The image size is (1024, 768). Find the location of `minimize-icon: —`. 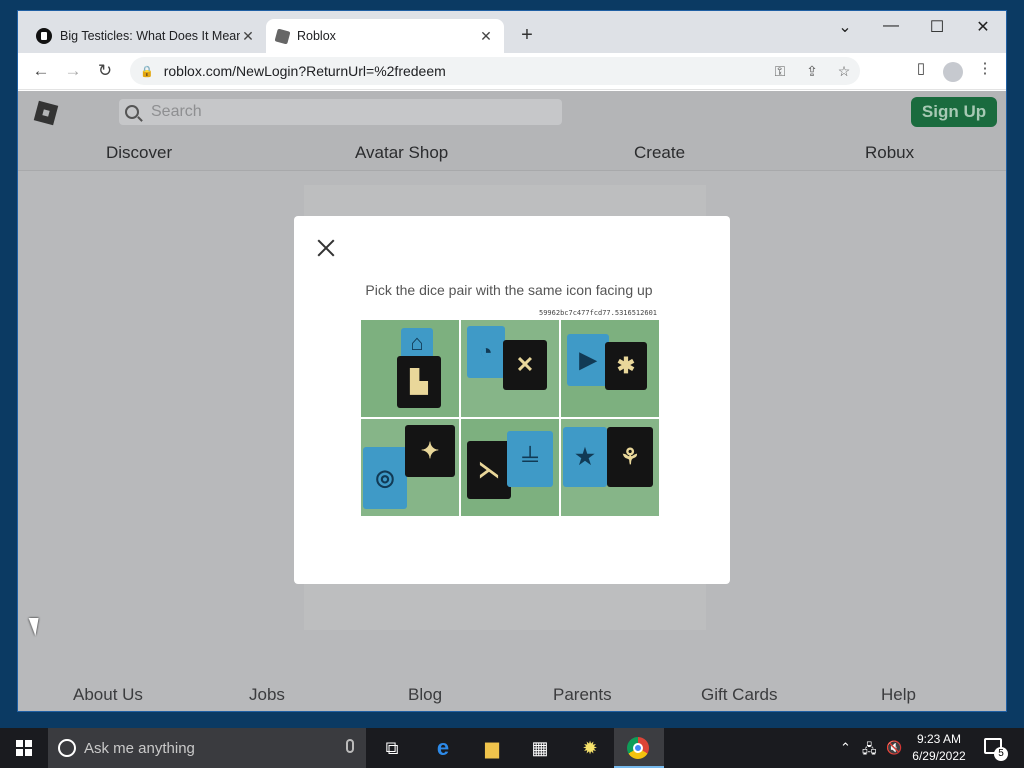

minimize-icon: — is located at coordinates (891, 26).